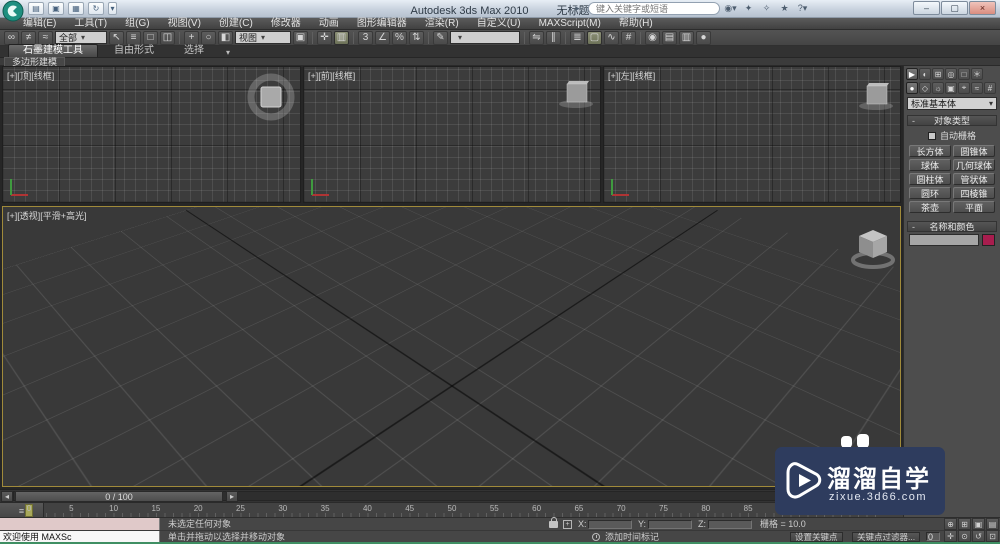  I want to click on zoom-all-icon: ⊞, so click(964, 524).